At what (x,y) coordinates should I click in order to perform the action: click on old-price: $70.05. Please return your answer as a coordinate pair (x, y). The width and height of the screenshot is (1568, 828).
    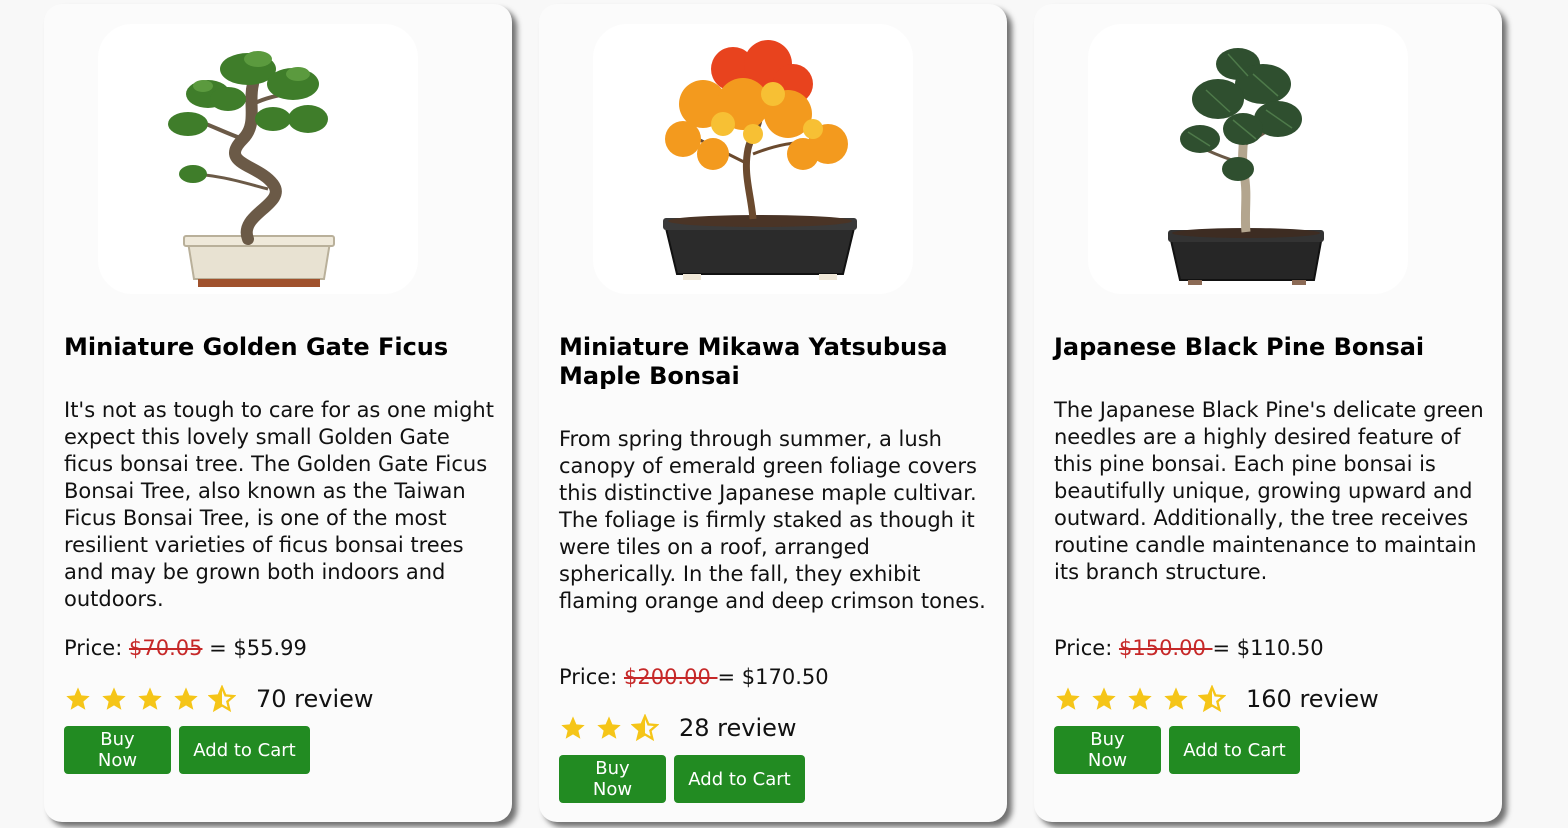
    Looking at the image, I should click on (165, 648).